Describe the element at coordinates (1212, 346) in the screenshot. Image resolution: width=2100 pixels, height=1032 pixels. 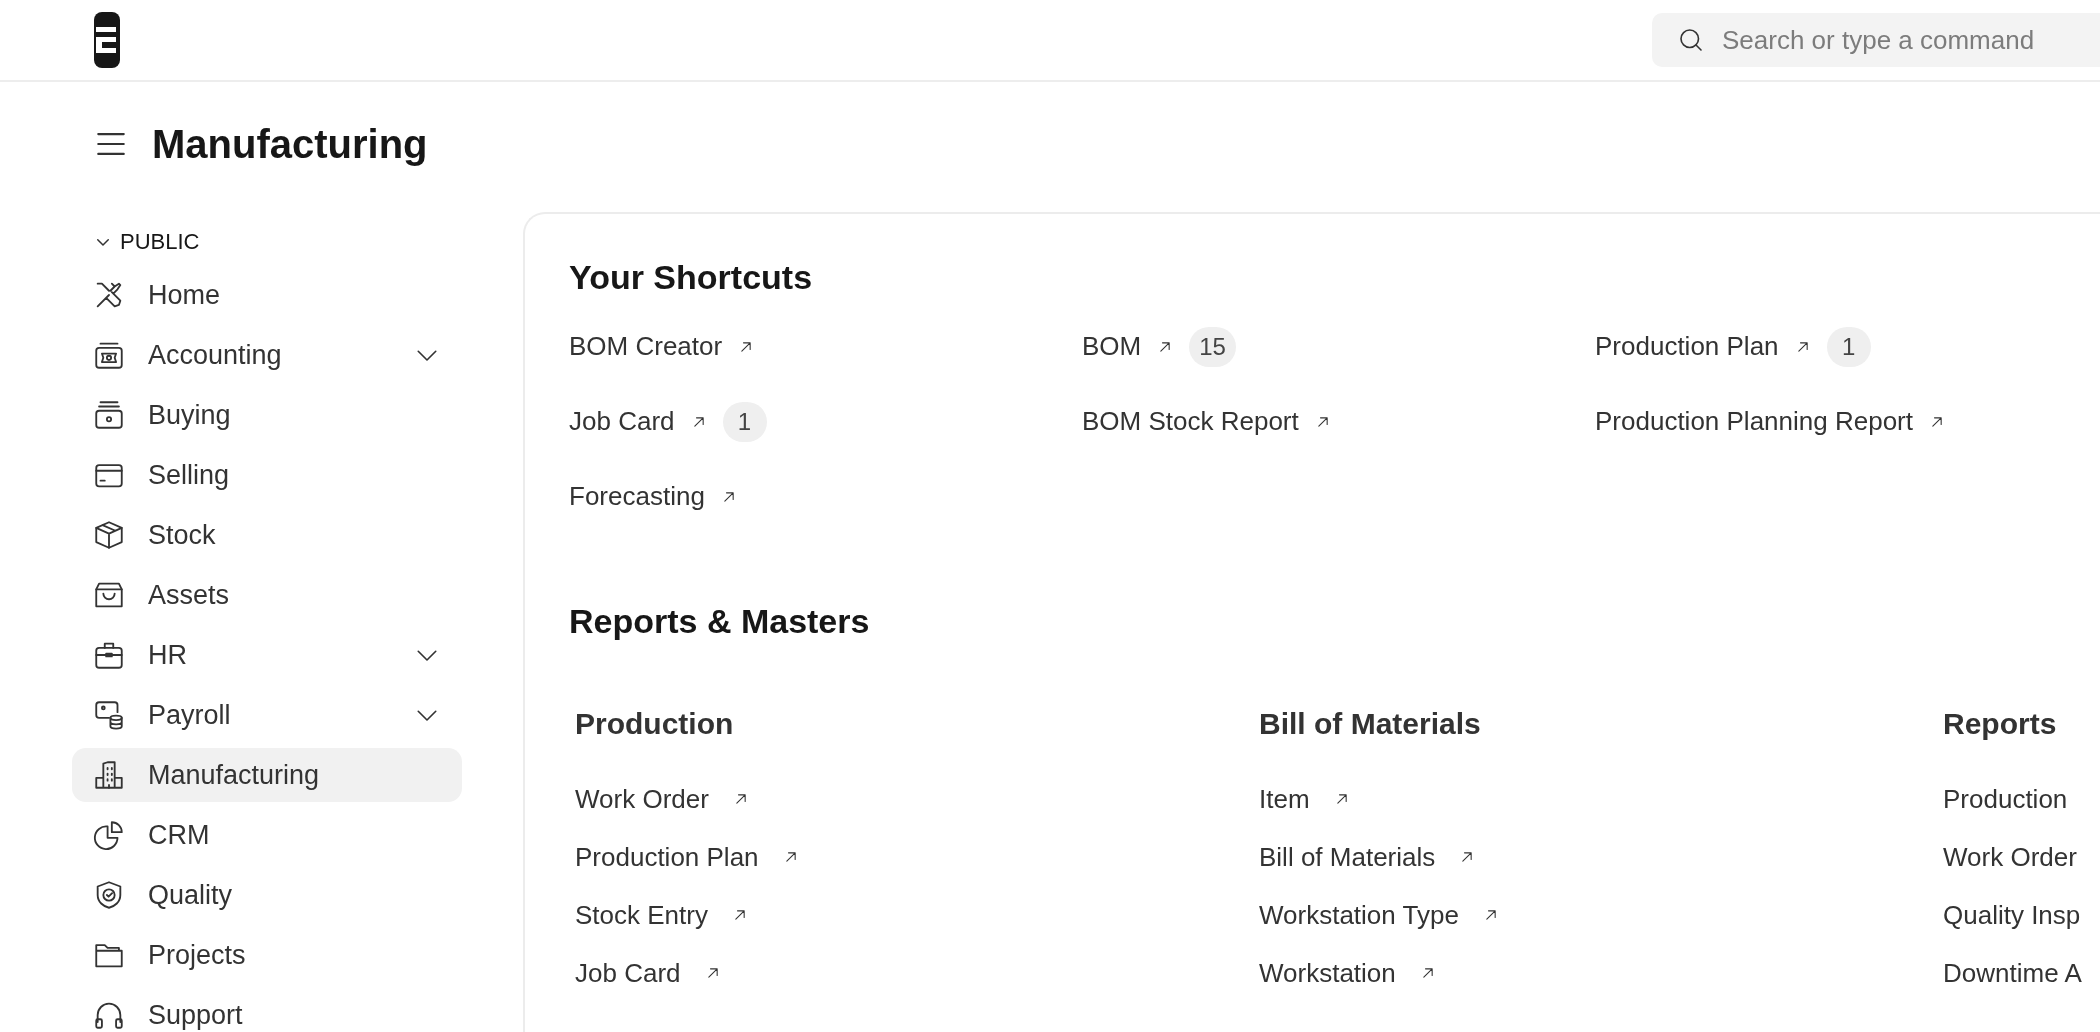
I see `count-badge: 15` at that location.